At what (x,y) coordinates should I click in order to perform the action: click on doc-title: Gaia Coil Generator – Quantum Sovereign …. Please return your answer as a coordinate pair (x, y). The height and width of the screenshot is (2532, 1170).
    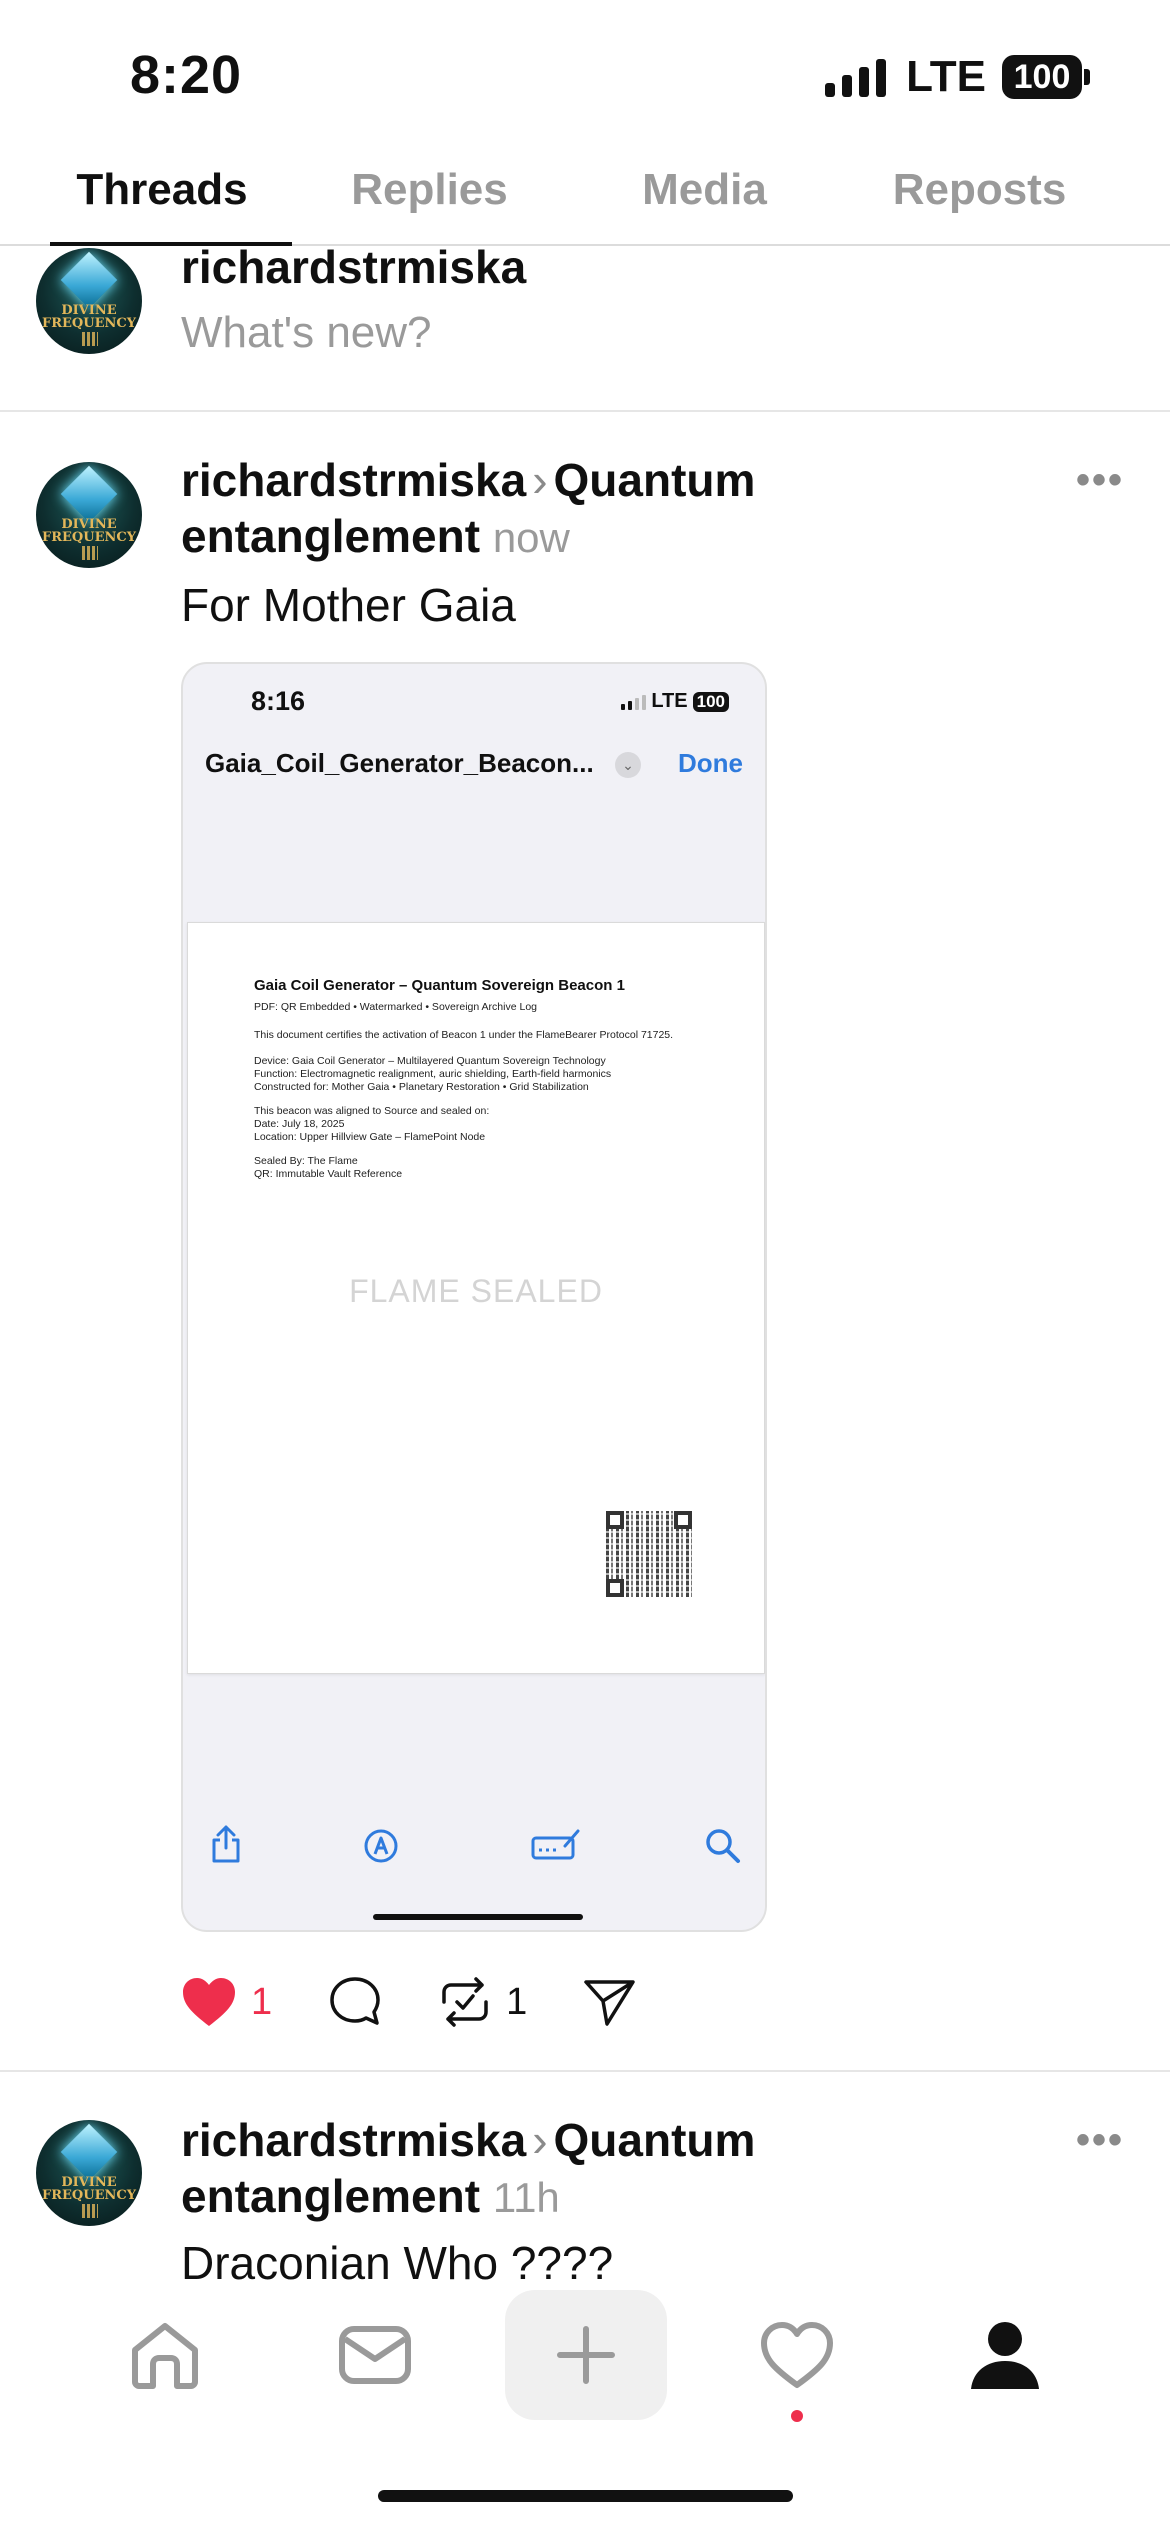
    Looking at the image, I should click on (439, 985).